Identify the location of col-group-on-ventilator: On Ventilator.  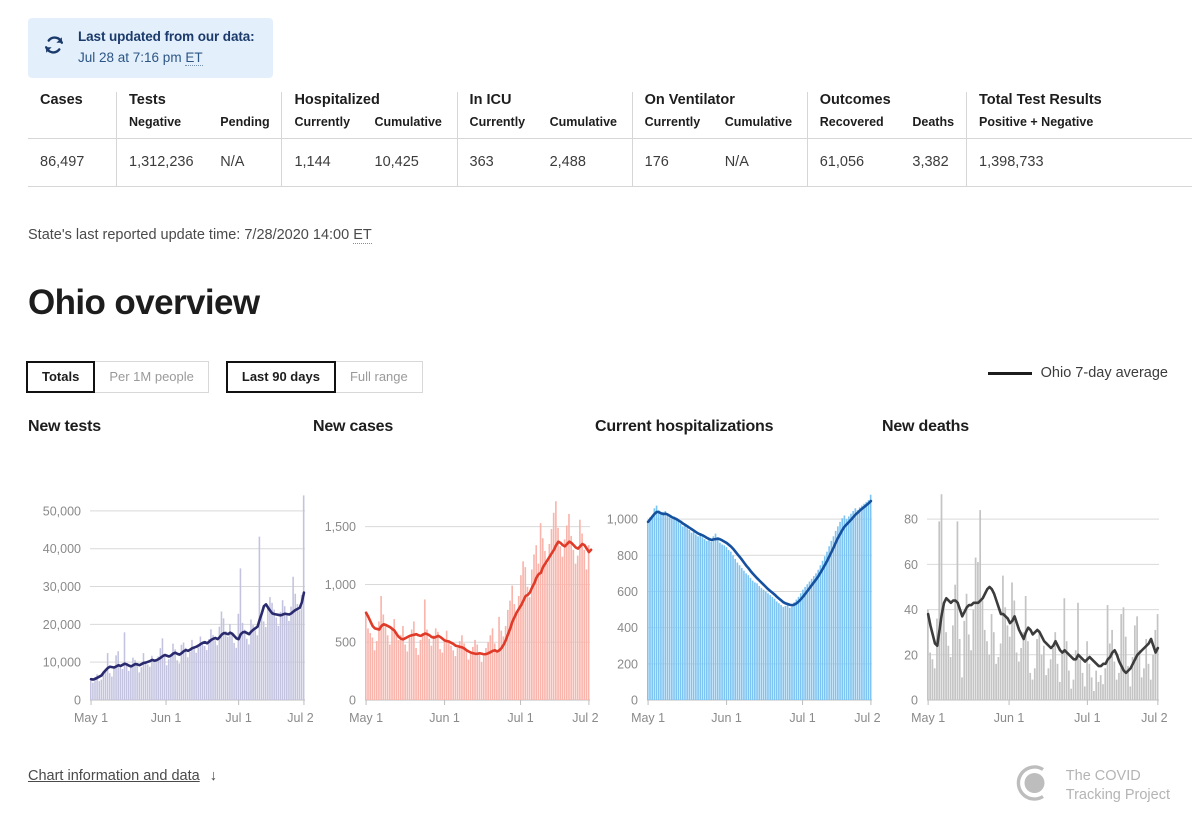
(719, 103).